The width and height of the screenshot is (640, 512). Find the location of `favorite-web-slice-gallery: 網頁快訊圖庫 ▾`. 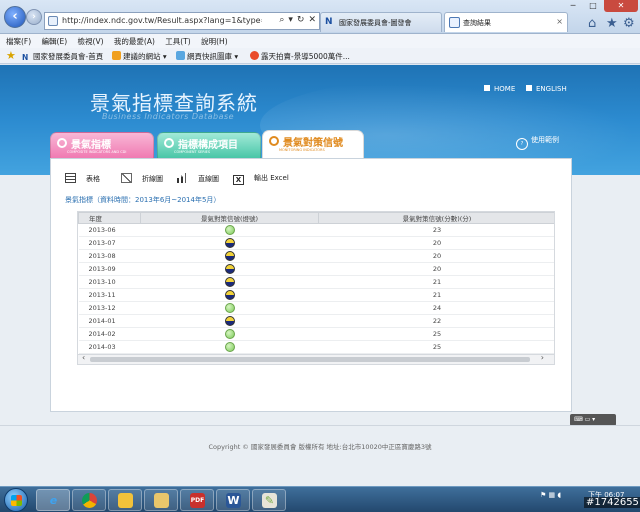

favorite-web-slice-gallery: 網頁快訊圖庫 ▾ is located at coordinates (207, 56).